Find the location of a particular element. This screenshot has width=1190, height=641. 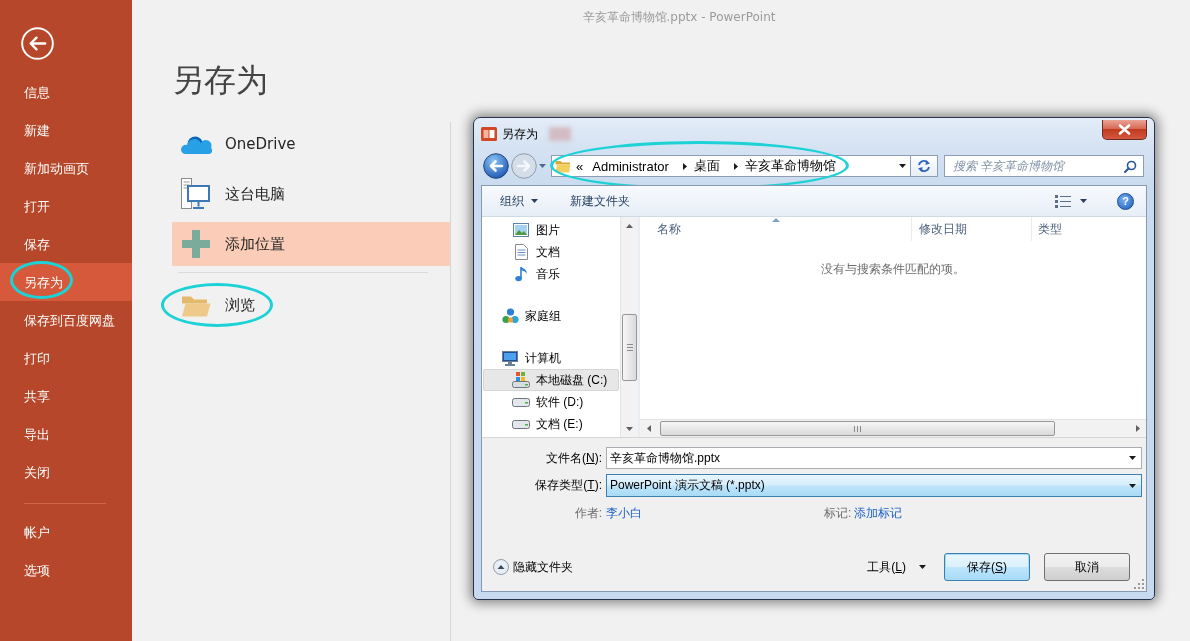

sidebar-item: 打印 is located at coordinates (66, 358).